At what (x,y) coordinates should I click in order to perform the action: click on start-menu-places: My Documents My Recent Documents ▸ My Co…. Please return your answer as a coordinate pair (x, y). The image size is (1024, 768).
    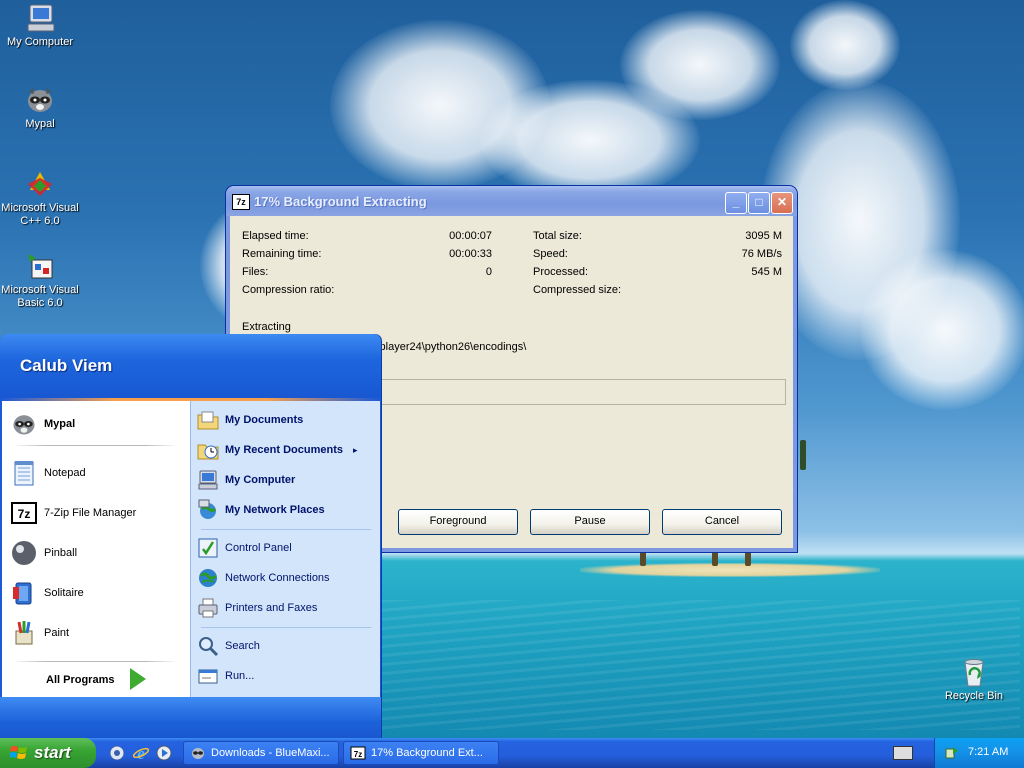
    Looking at the image, I should click on (285, 549).